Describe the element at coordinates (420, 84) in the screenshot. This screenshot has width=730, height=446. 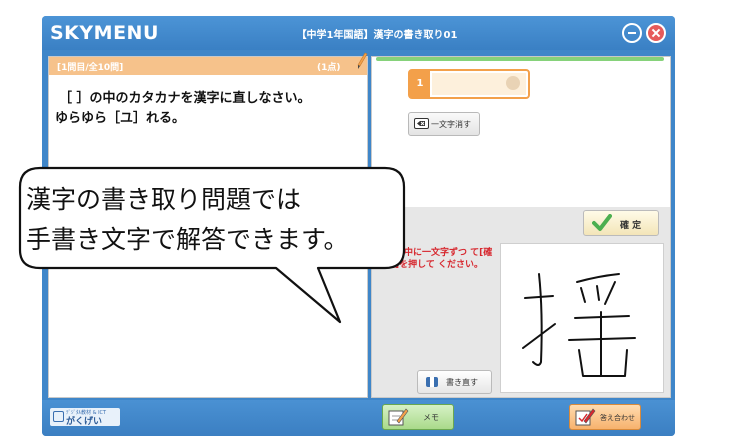
I see `answer-slot-number: 1` at that location.